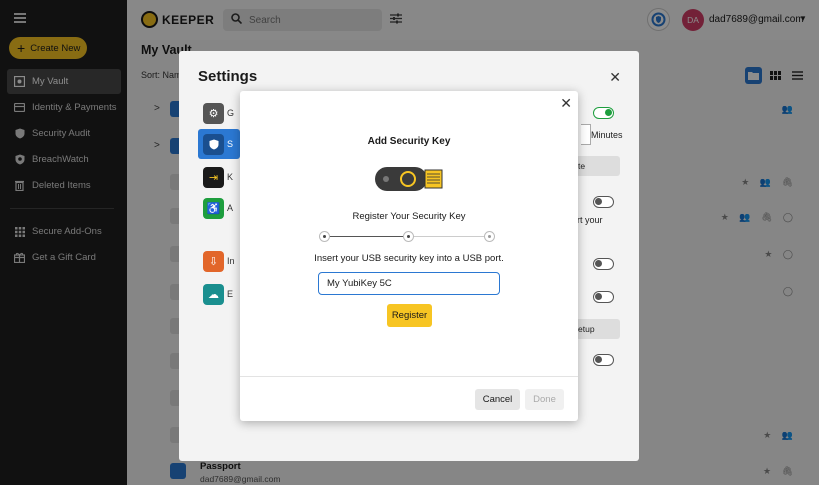 The image size is (819, 485). Describe the element at coordinates (367, 236) in the screenshot. I see `step-track-complete` at that location.